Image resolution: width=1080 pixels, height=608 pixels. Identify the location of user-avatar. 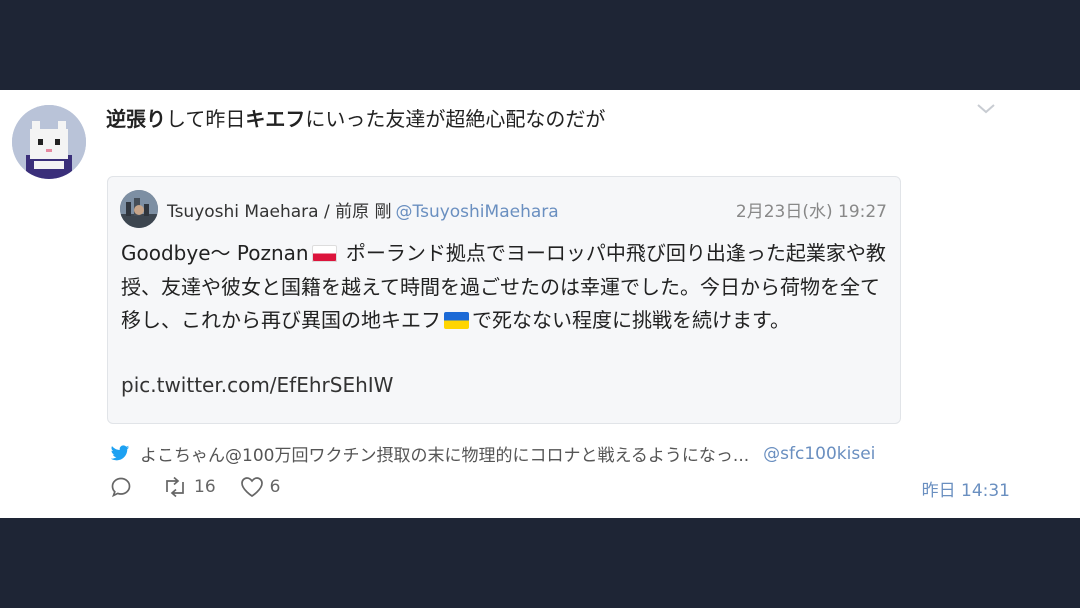
(49, 142).